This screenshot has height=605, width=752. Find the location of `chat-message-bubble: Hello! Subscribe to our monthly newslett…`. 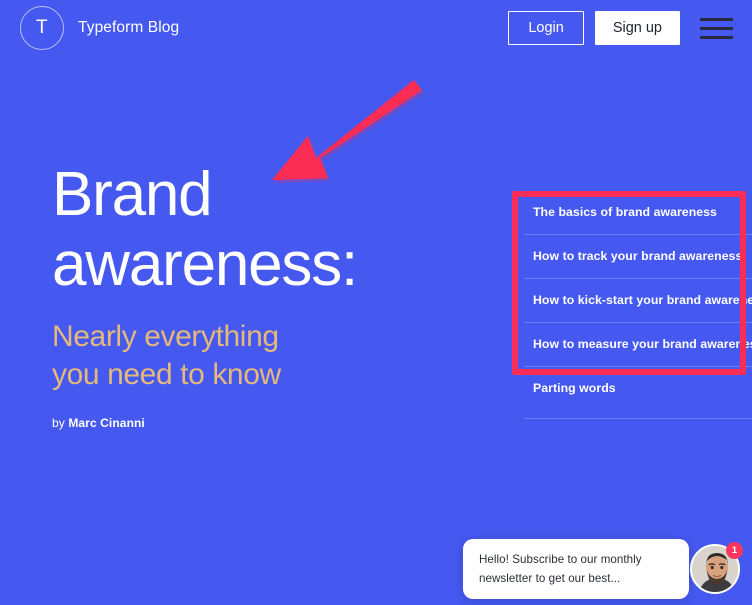

chat-message-bubble: Hello! Subscribe to our monthly newslett… is located at coordinates (576, 569).